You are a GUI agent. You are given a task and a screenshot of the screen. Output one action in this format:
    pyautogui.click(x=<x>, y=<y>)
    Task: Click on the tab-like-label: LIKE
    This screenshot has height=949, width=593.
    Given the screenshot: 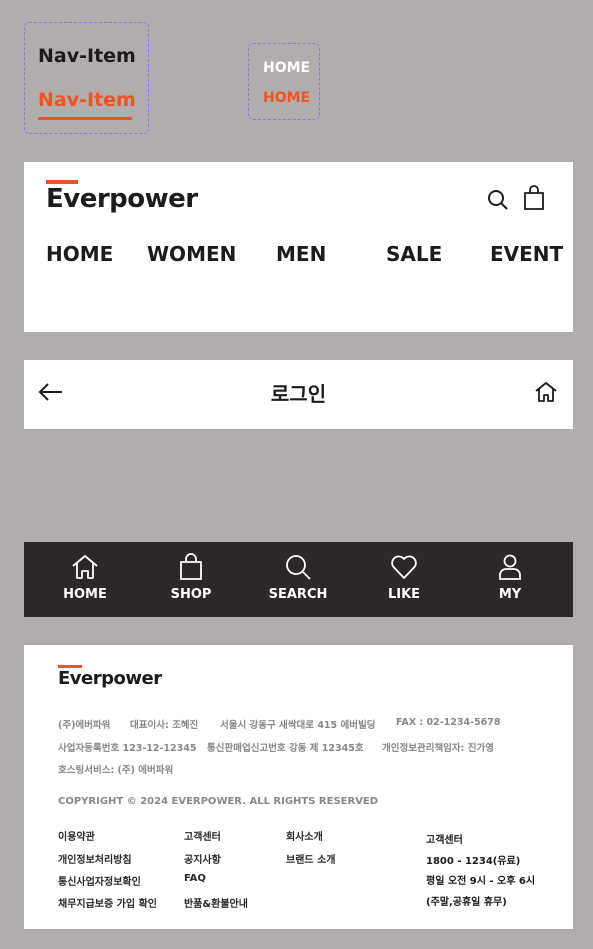 What is the action you would take?
    pyautogui.click(x=404, y=594)
    